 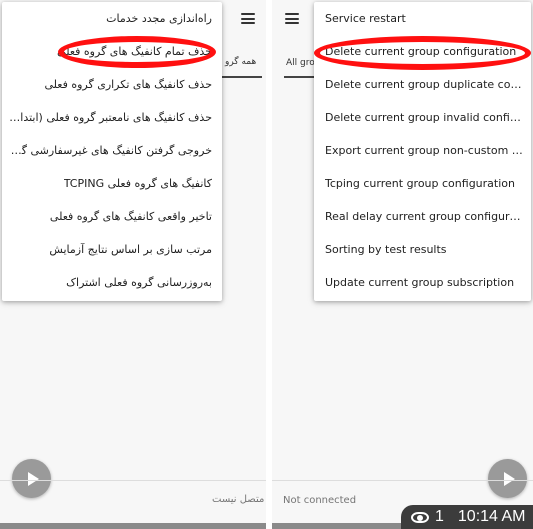 I want to click on connection-status: Not connected, so click(x=320, y=500).